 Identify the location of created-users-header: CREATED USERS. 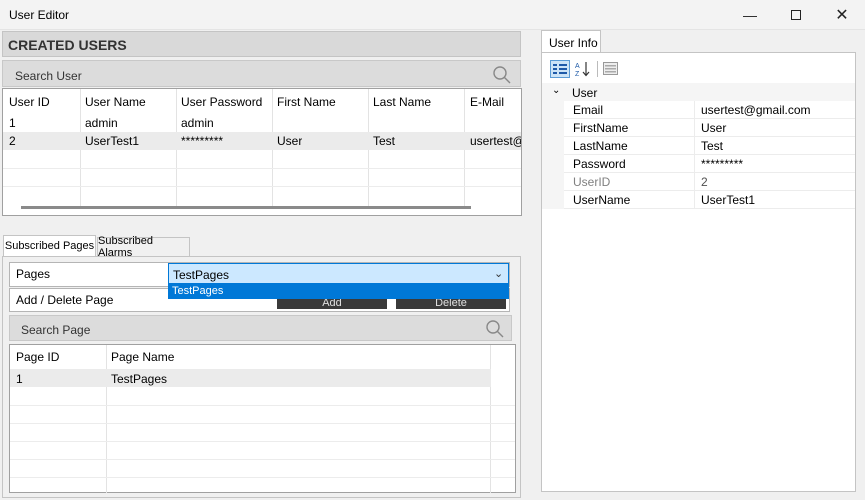
(261, 44).